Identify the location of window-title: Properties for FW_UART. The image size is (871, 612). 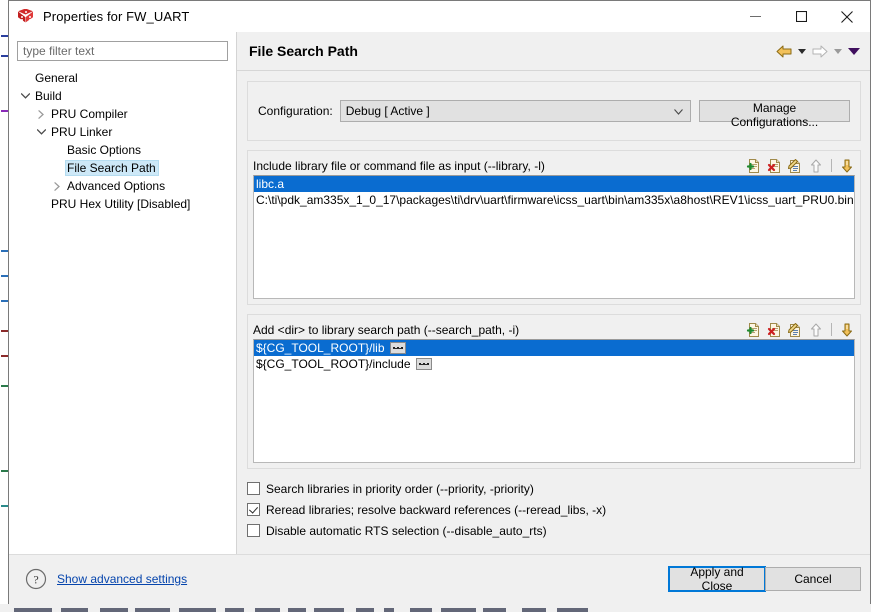
(116, 16).